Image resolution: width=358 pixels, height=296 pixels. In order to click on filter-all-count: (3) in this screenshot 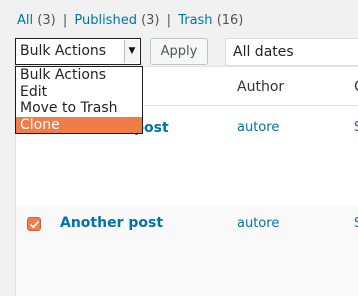, I will do `click(46, 20)`.